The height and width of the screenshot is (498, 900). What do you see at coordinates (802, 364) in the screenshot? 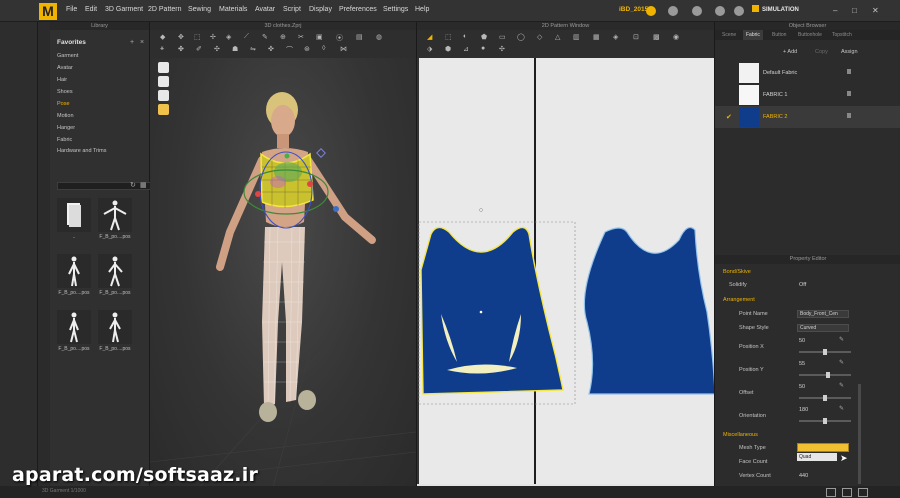
I see `position-y-value: 55` at bounding box center [802, 364].